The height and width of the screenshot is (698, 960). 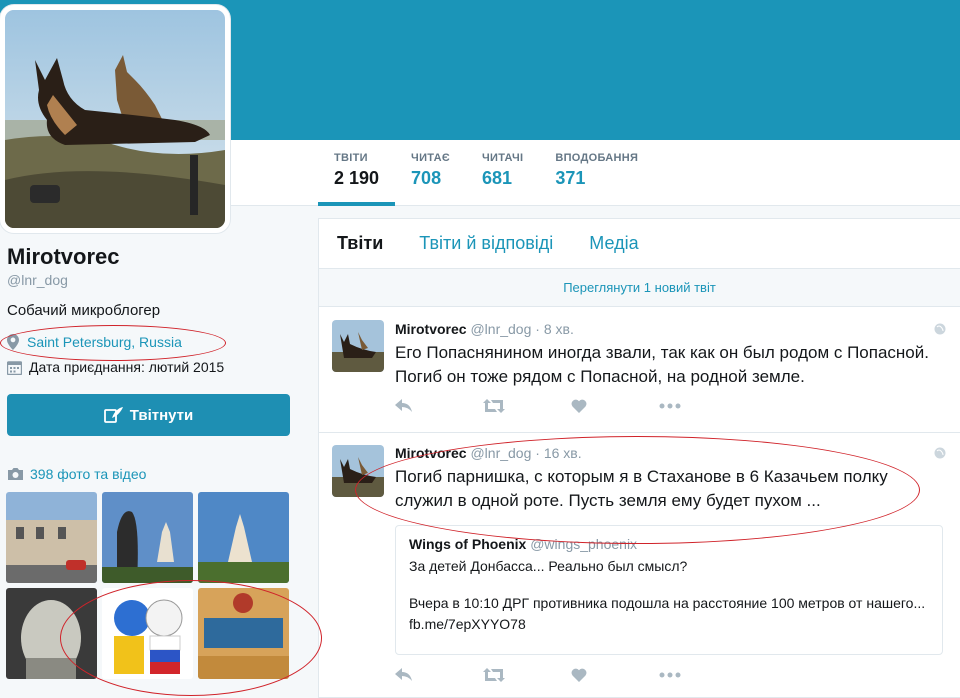 What do you see at coordinates (570, 178) in the screenshot?
I see `stat-value: 371` at bounding box center [570, 178].